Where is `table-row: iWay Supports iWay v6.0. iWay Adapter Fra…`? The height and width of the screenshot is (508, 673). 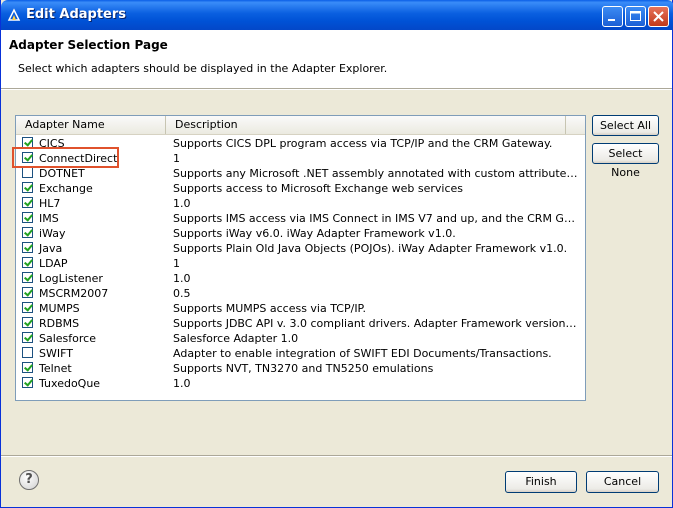
table-row: iWay Supports iWay v6.0. iWay Adapter Fra… is located at coordinates (300, 233).